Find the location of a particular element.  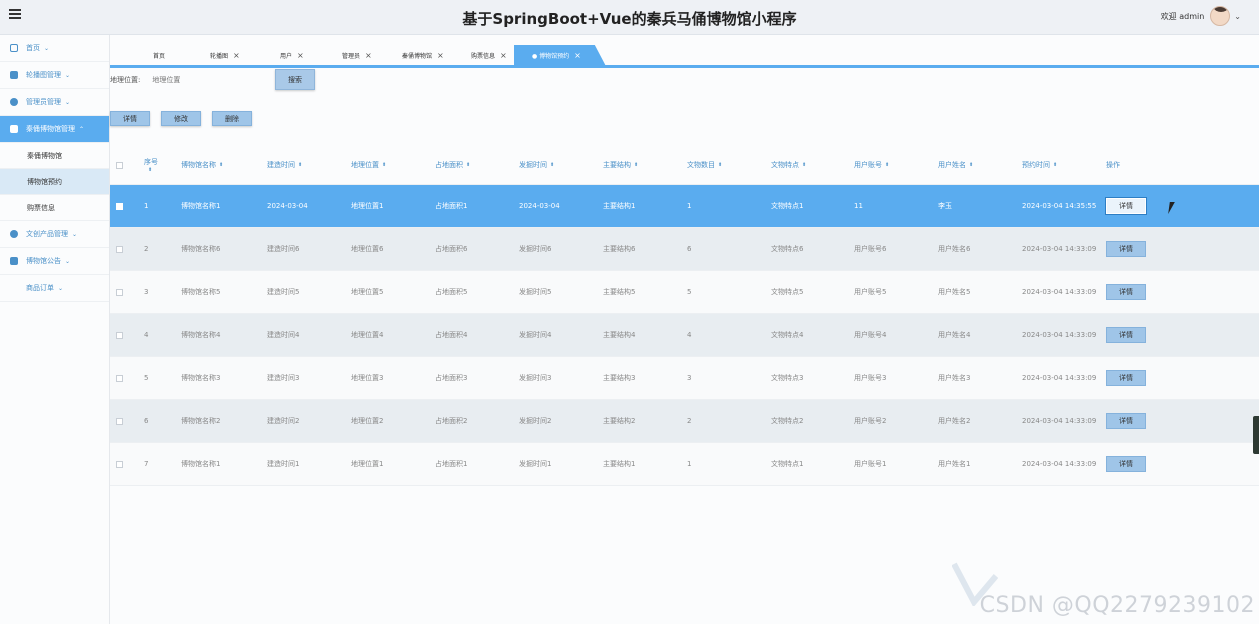

table-cell: 文物特点1 is located at coordinates (787, 206).